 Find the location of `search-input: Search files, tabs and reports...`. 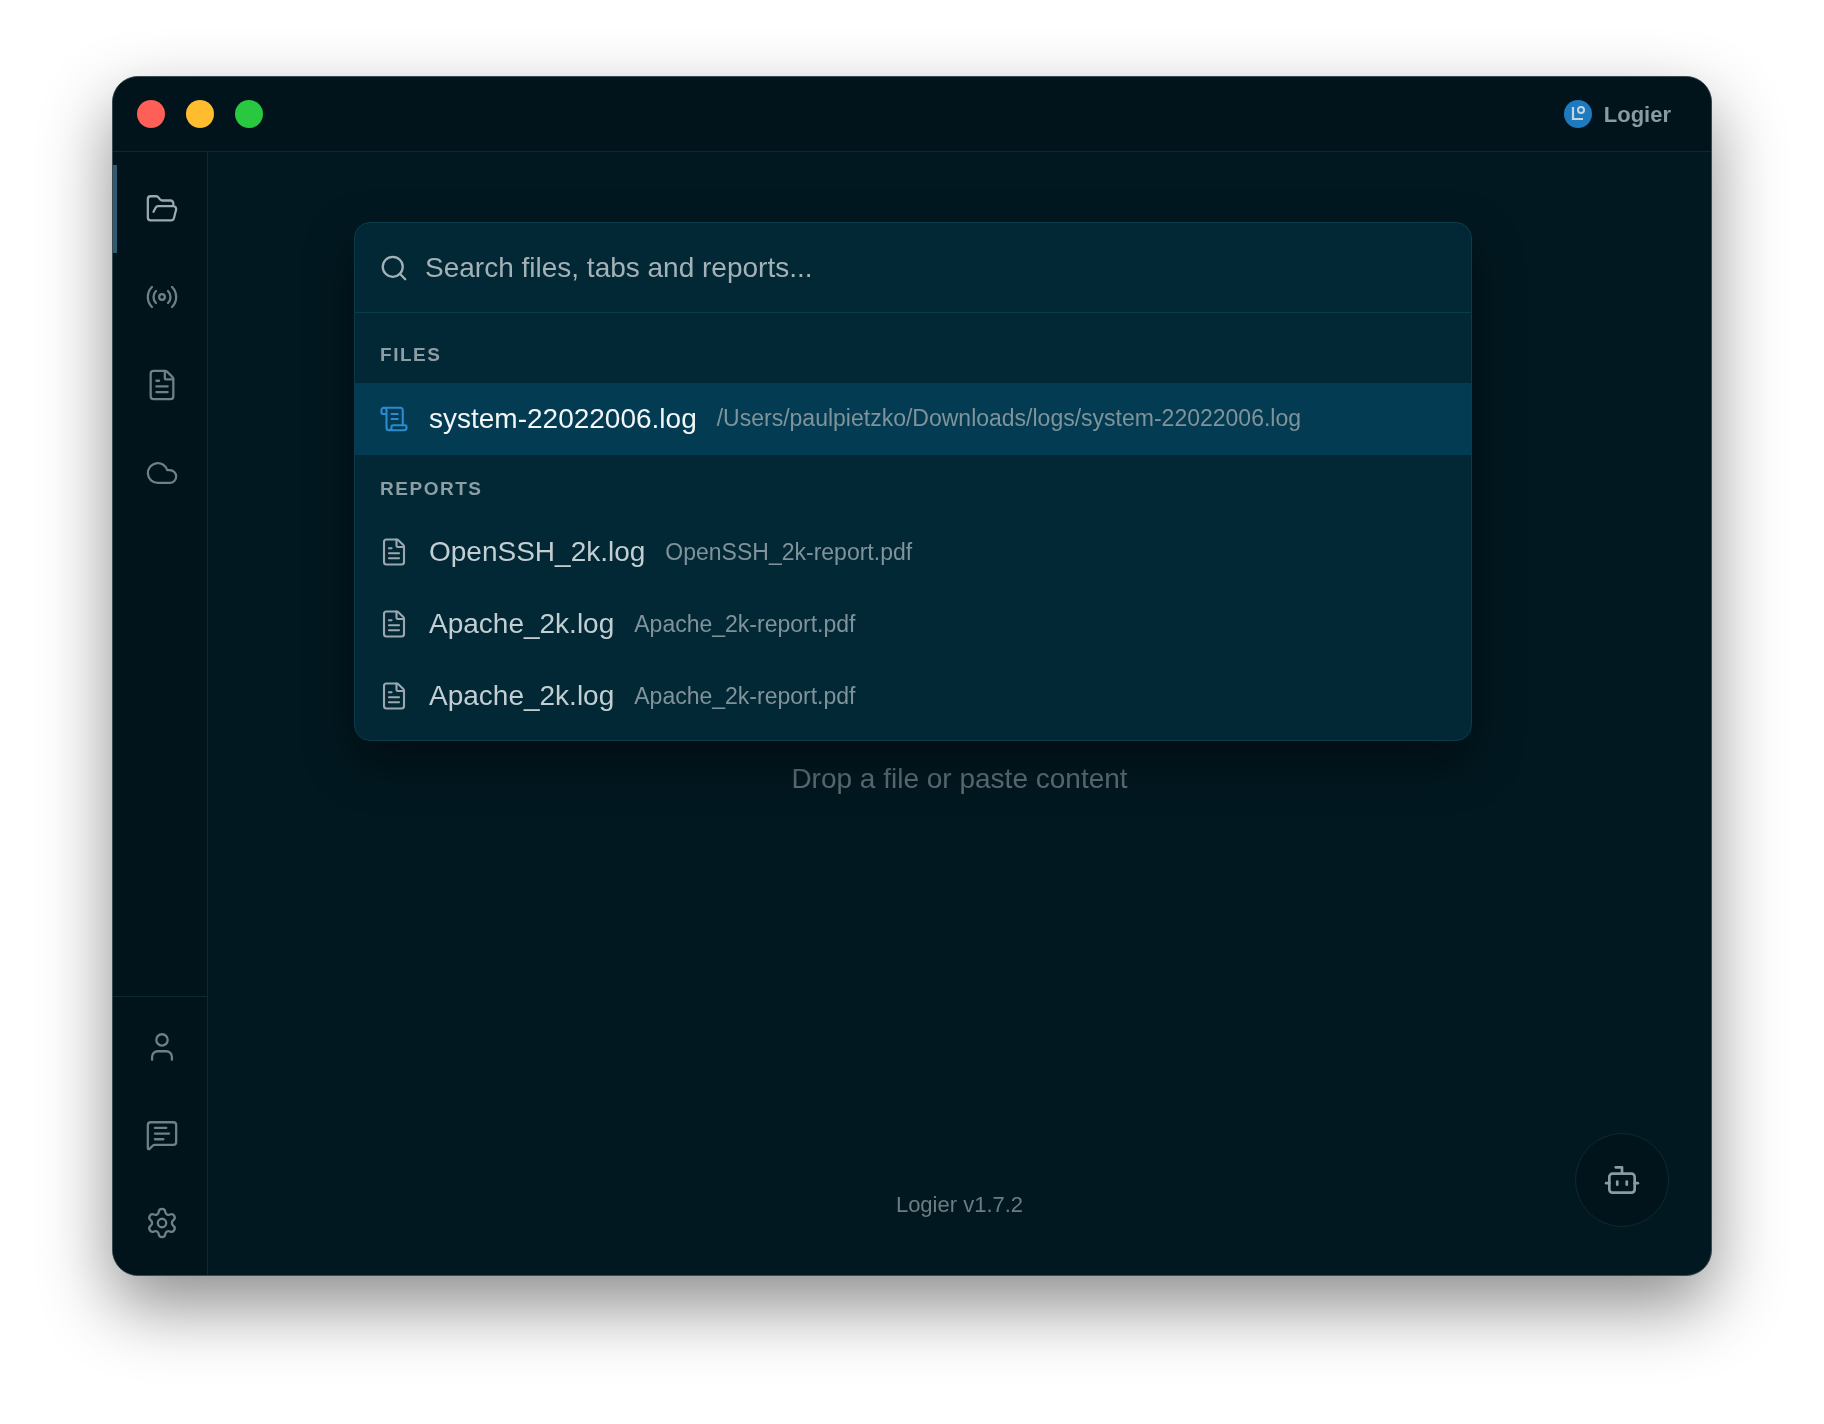

search-input: Search files, tabs and reports... is located at coordinates (936, 267).